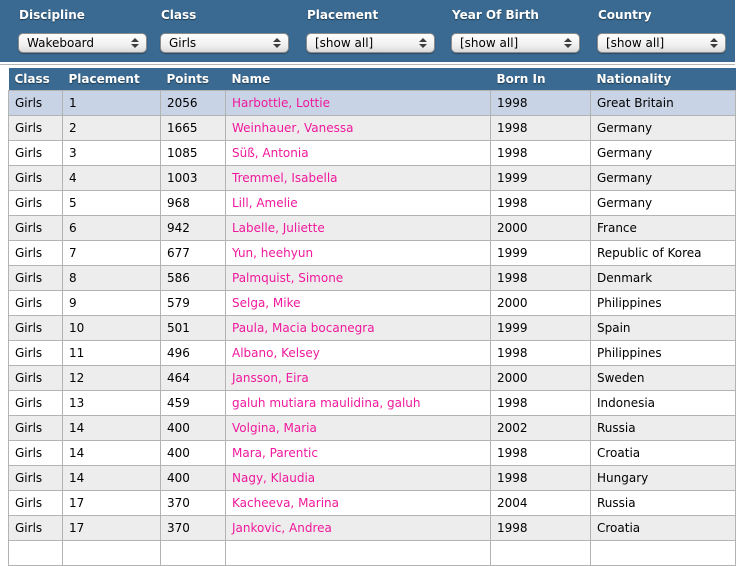 The width and height of the screenshot is (742, 566). I want to click on competitor-name-link: Mara, Parentic, so click(275, 453).